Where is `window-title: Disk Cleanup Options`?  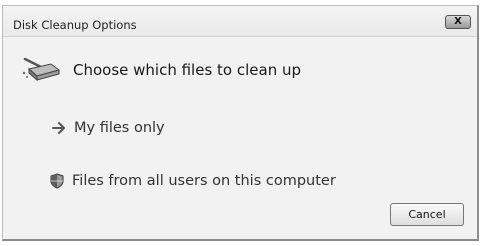
window-title: Disk Cleanup Options is located at coordinates (75, 25).